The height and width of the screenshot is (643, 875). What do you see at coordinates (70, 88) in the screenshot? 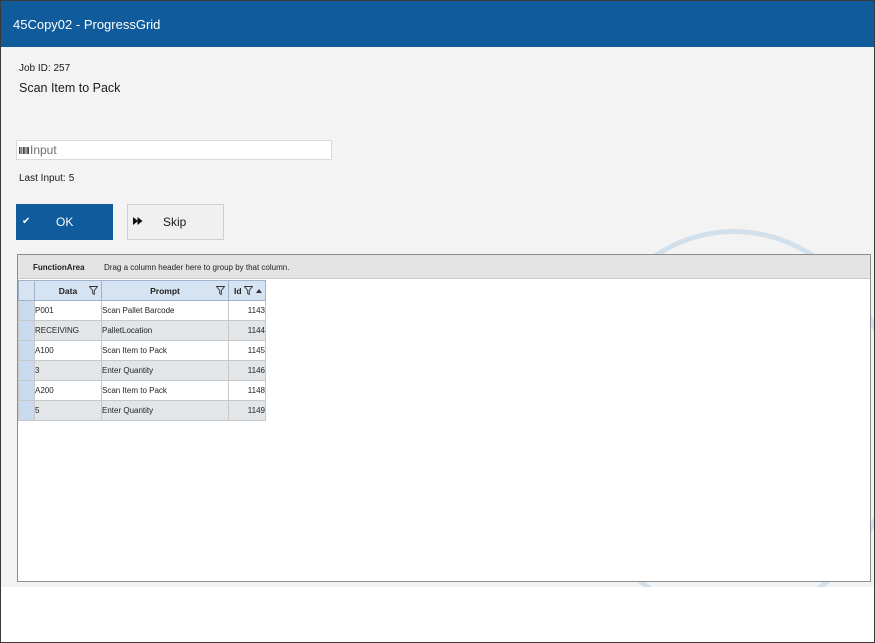
I see `prompt-text: Scan Item to Pack` at bounding box center [70, 88].